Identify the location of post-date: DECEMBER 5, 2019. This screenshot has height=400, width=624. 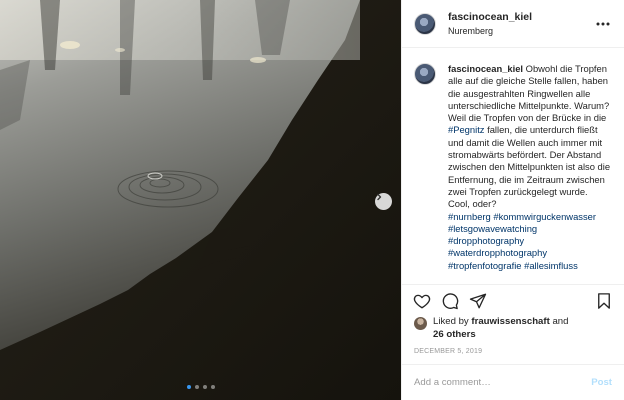
(448, 351).